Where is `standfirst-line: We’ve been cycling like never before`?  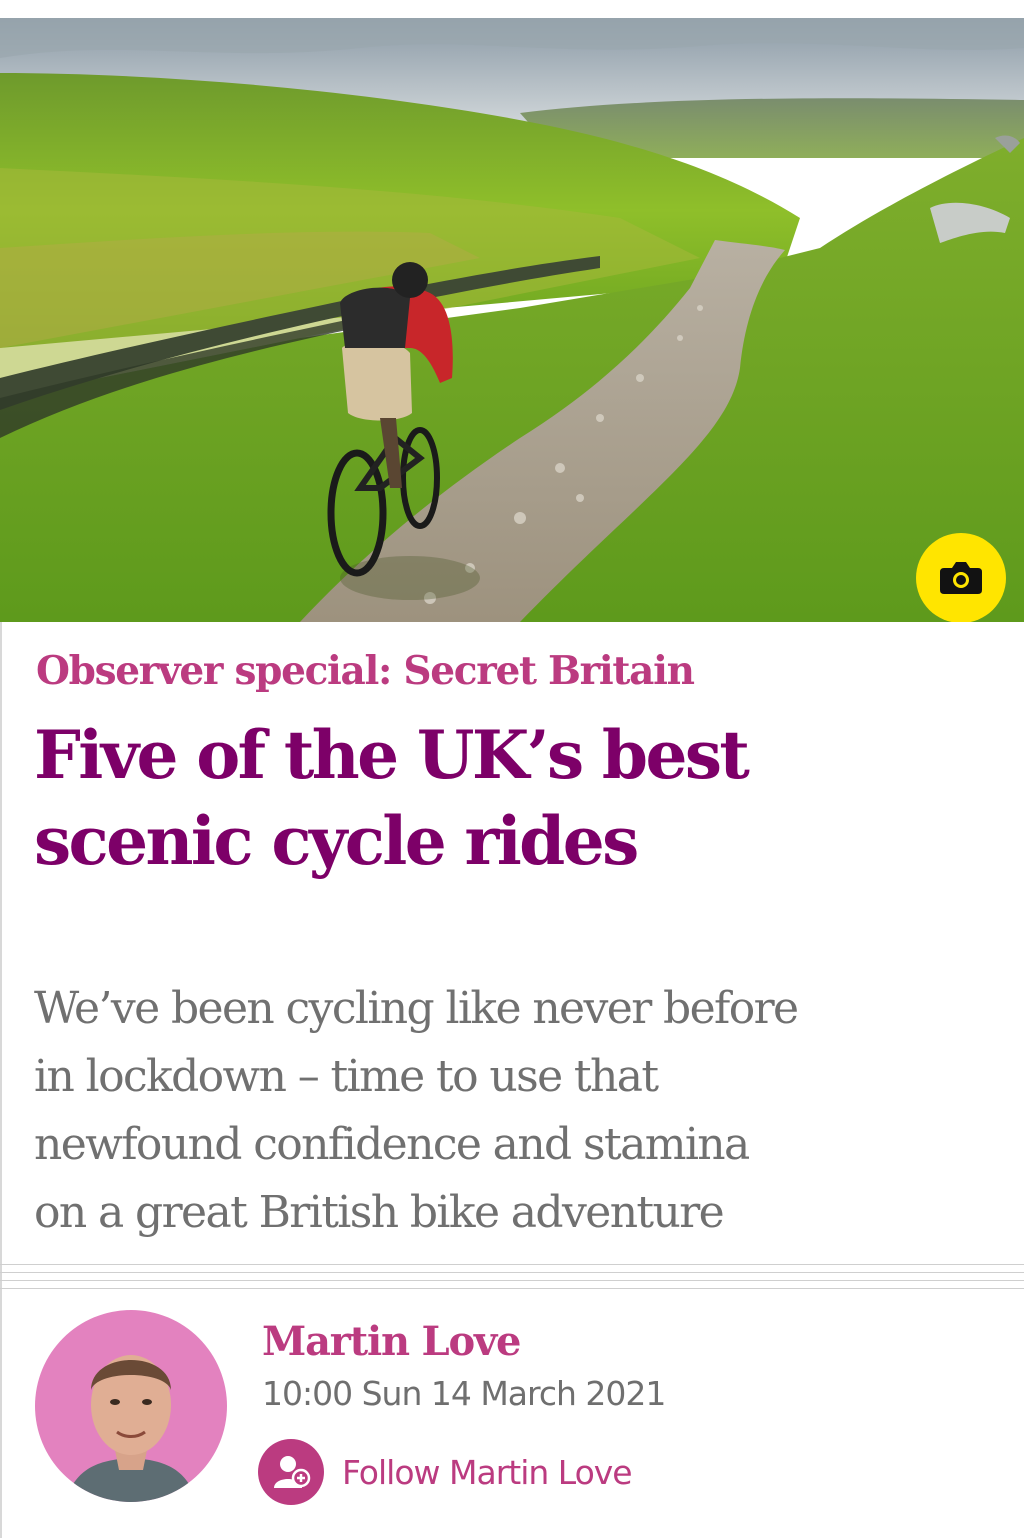 standfirst-line: We’ve been cycling like never before is located at coordinates (416, 1008).